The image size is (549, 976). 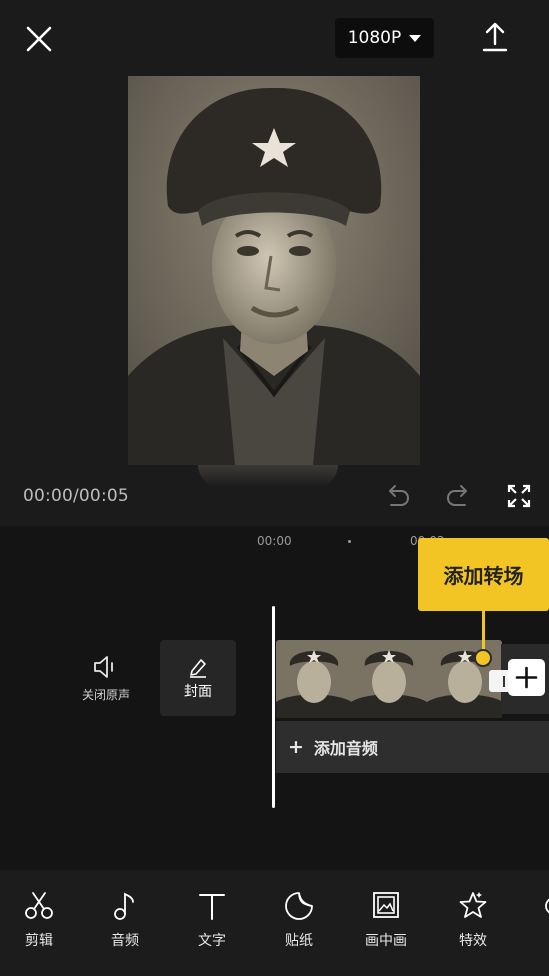 I want to click on cover-label: 封面, so click(x=198, y=692).